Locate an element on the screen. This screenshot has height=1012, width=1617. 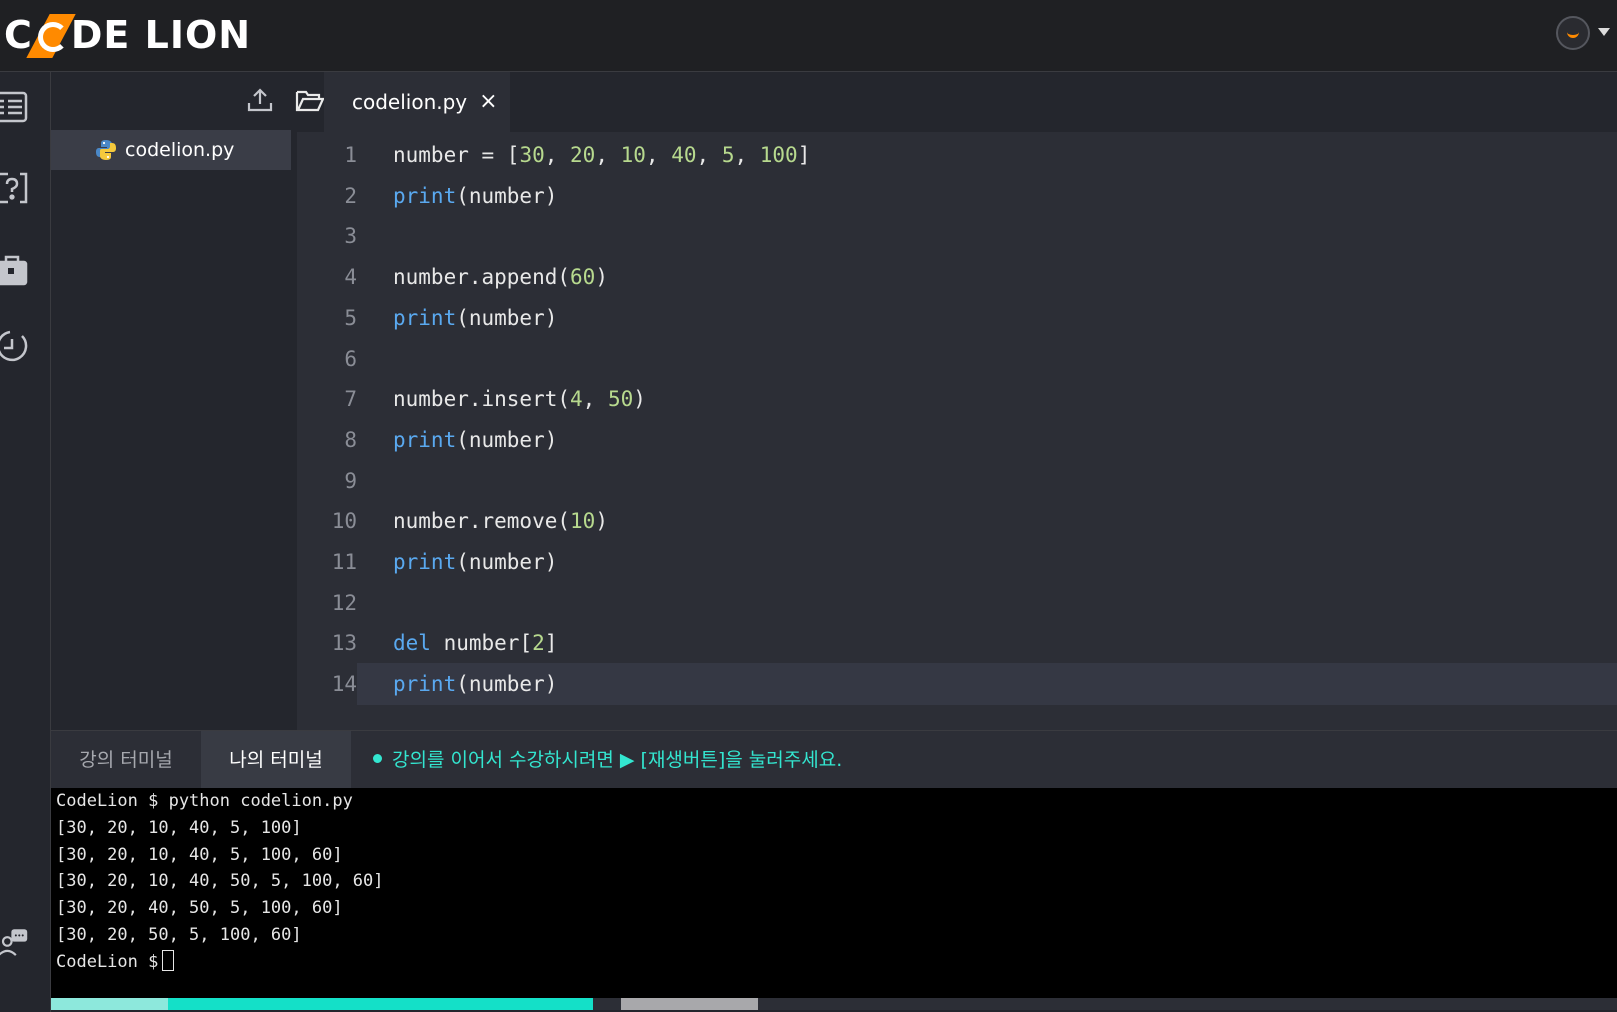
line-number: 7 is located at coordinates (350, 399).